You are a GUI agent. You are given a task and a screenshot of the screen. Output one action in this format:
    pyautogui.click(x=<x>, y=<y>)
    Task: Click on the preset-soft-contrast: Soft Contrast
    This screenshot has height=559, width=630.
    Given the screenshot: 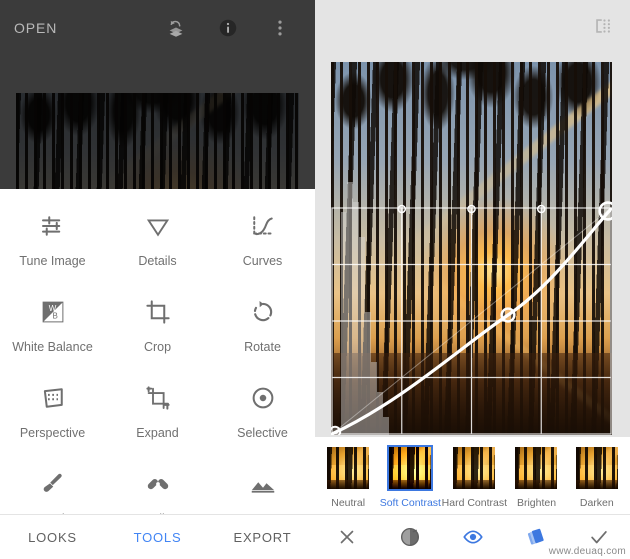 What is the action you would take?
    pyautogui.click(x=410, y=477)
    